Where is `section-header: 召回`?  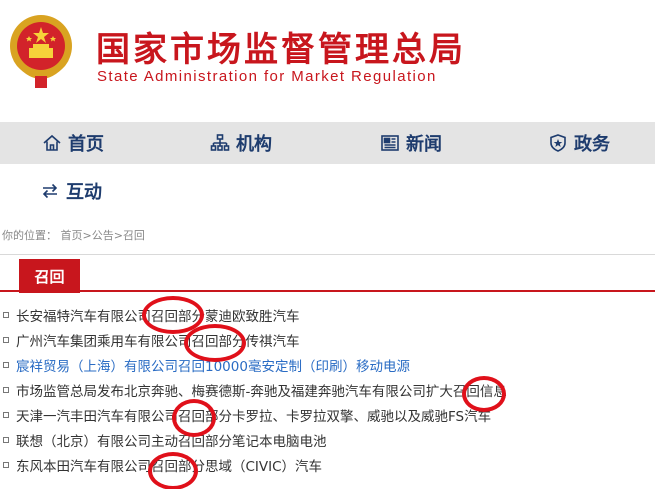 section-header: 召回 is located at coordinates (327, 273).